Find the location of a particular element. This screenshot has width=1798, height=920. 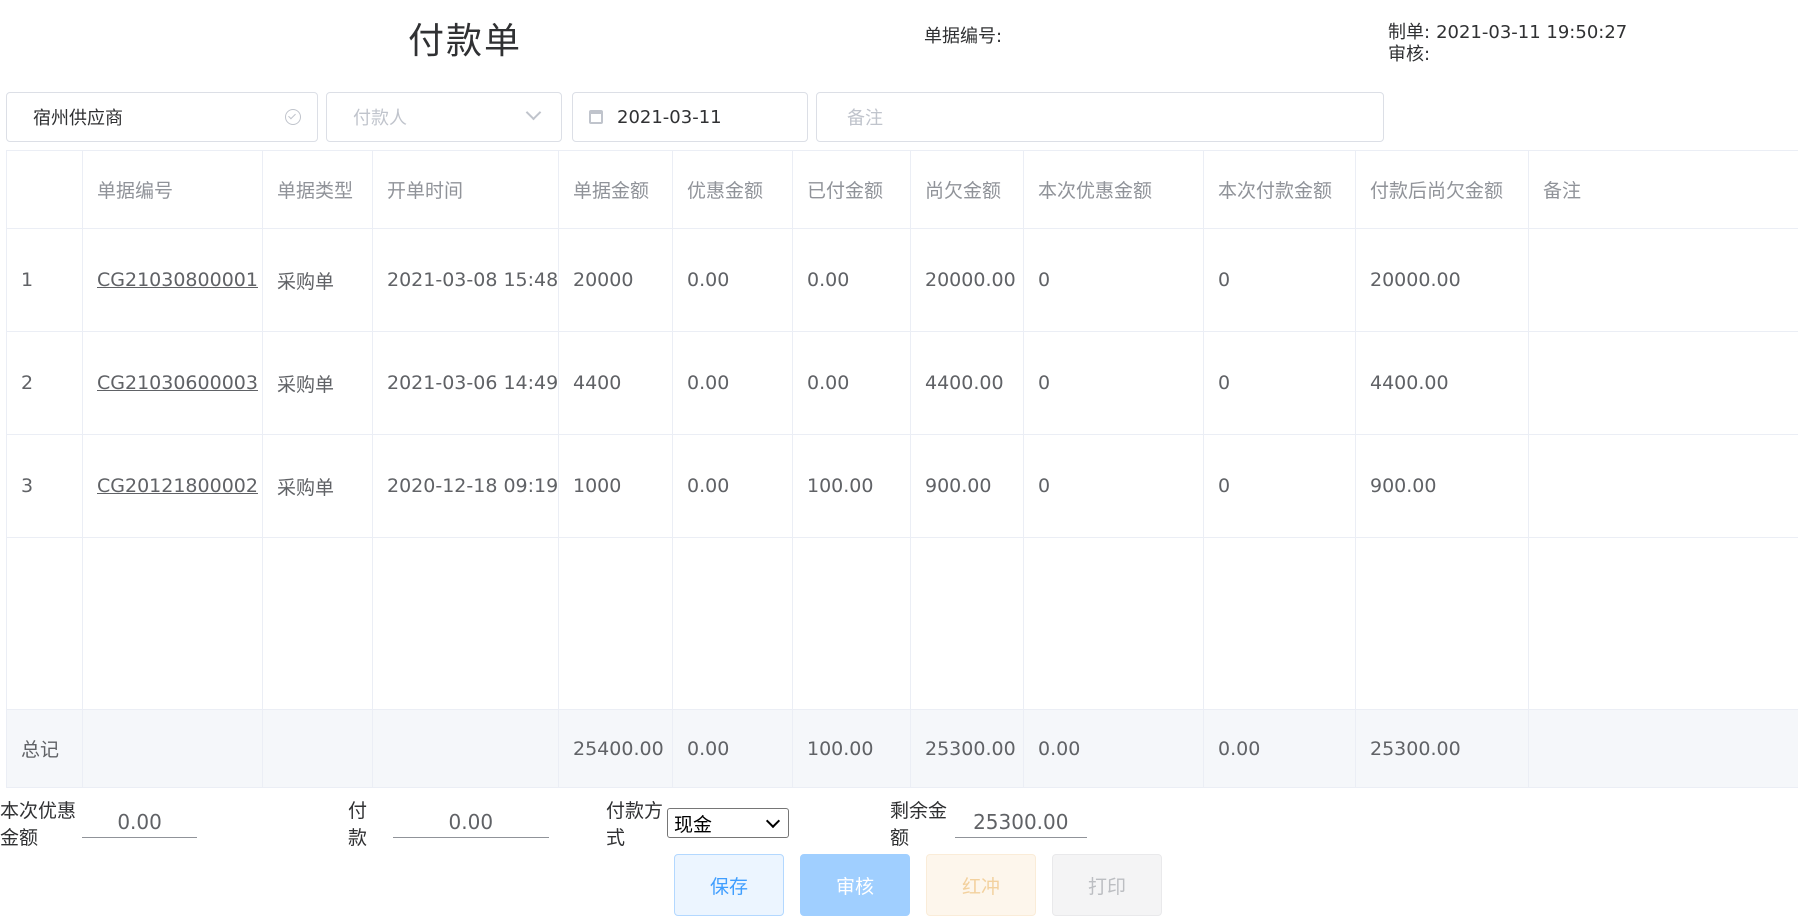

total-current-discount: 0.00 is located at coordinates (1113, 748).